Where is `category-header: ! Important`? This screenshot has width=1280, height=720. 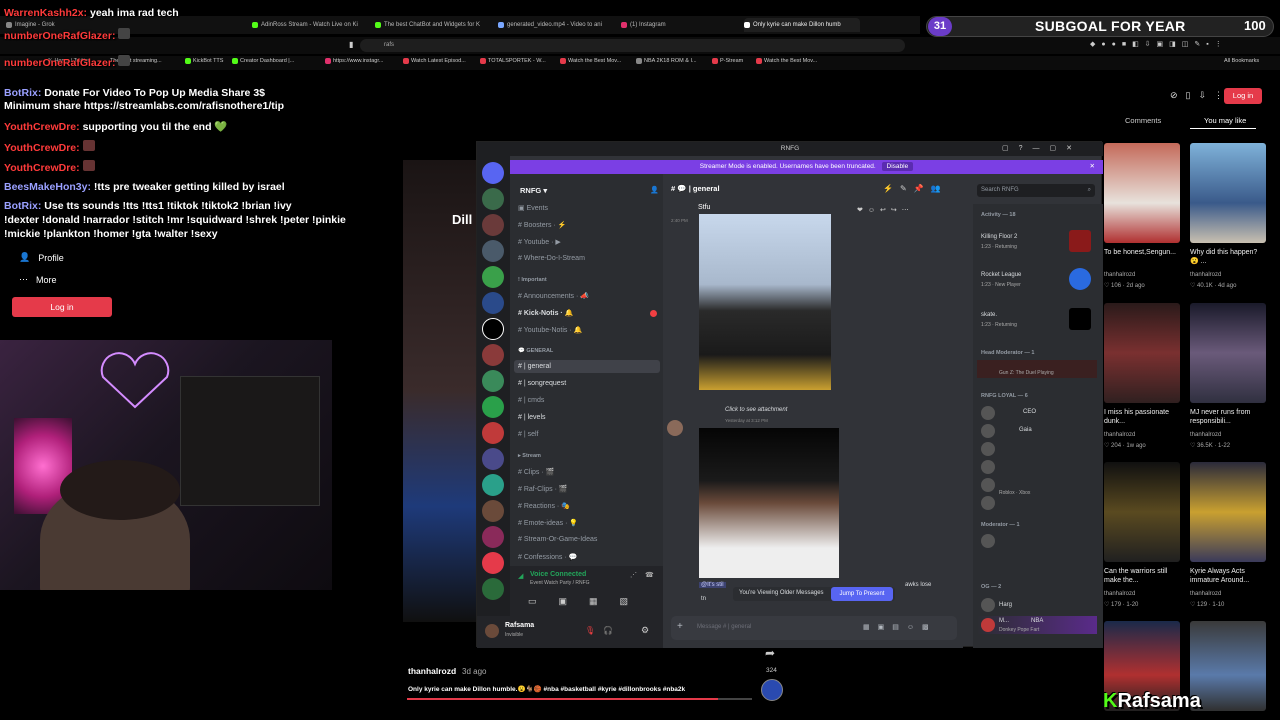 category-header: ! Important is located at coordinates (532, 280).